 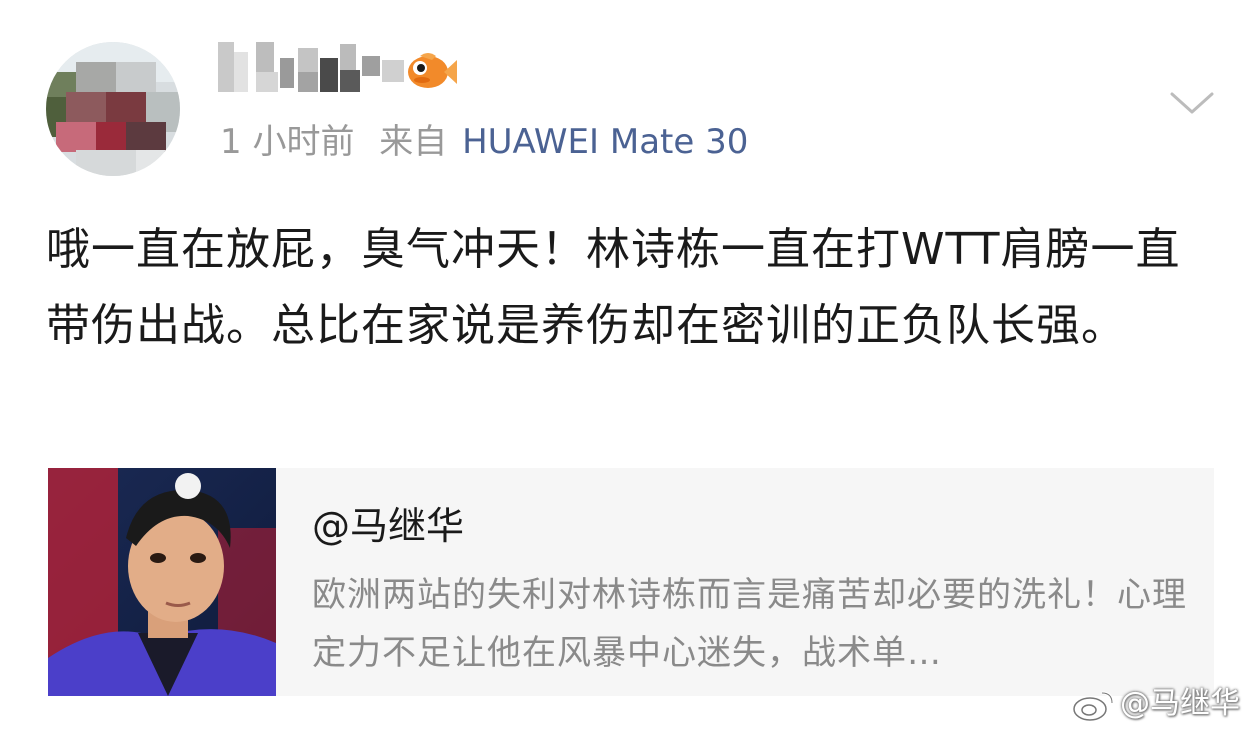 What do you see at coordinates (431, 71) in the screenshot?
I see `fish-badge-icon` at bounding box center [431, 71].